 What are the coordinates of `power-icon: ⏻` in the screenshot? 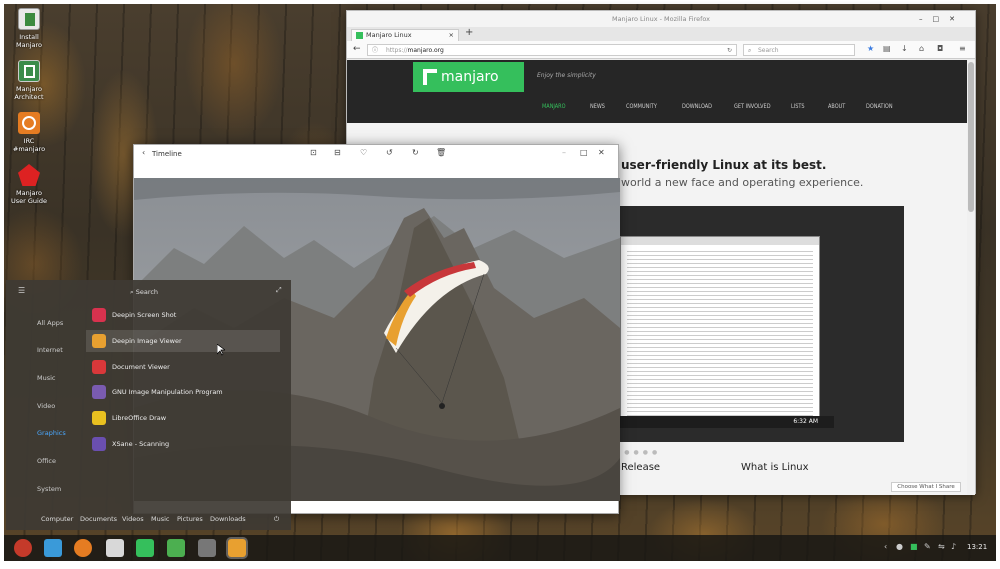 It's located at (276, 519).